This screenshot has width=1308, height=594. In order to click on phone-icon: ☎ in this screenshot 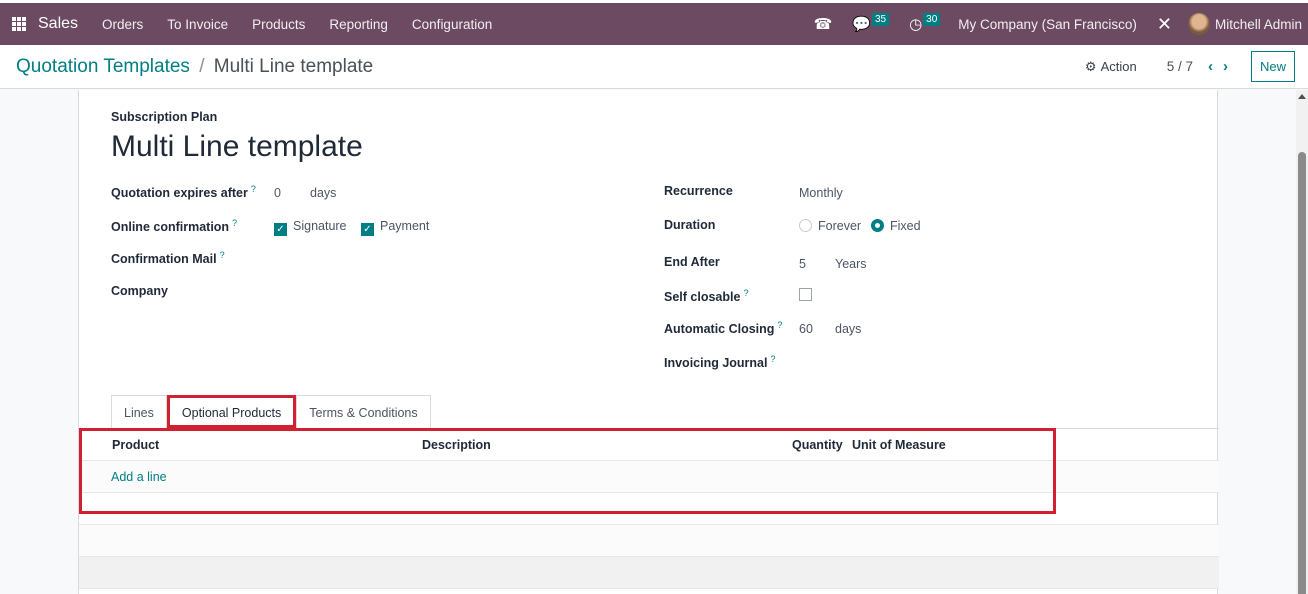, I will do `click(823, 24)`.